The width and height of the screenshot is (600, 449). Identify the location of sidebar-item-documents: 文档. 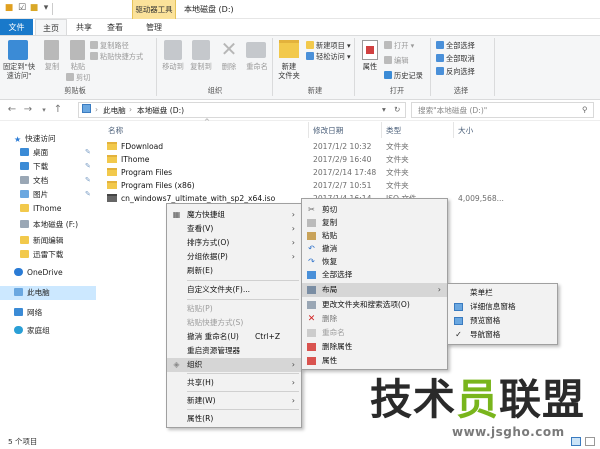
(48, 181).